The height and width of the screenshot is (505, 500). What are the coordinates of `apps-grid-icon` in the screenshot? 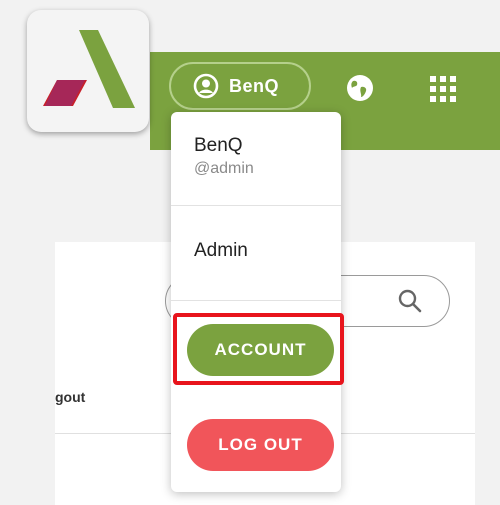 It's located at (443, 89).